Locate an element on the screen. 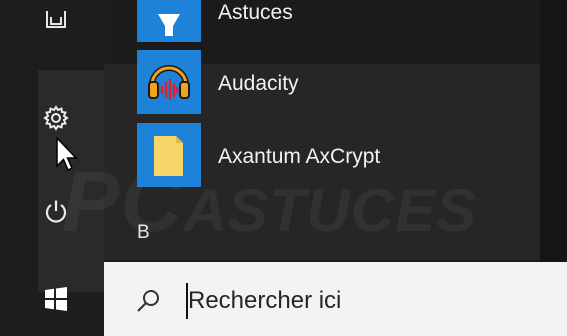  app-tile-axcrypt is located at coordinates (169, 155).